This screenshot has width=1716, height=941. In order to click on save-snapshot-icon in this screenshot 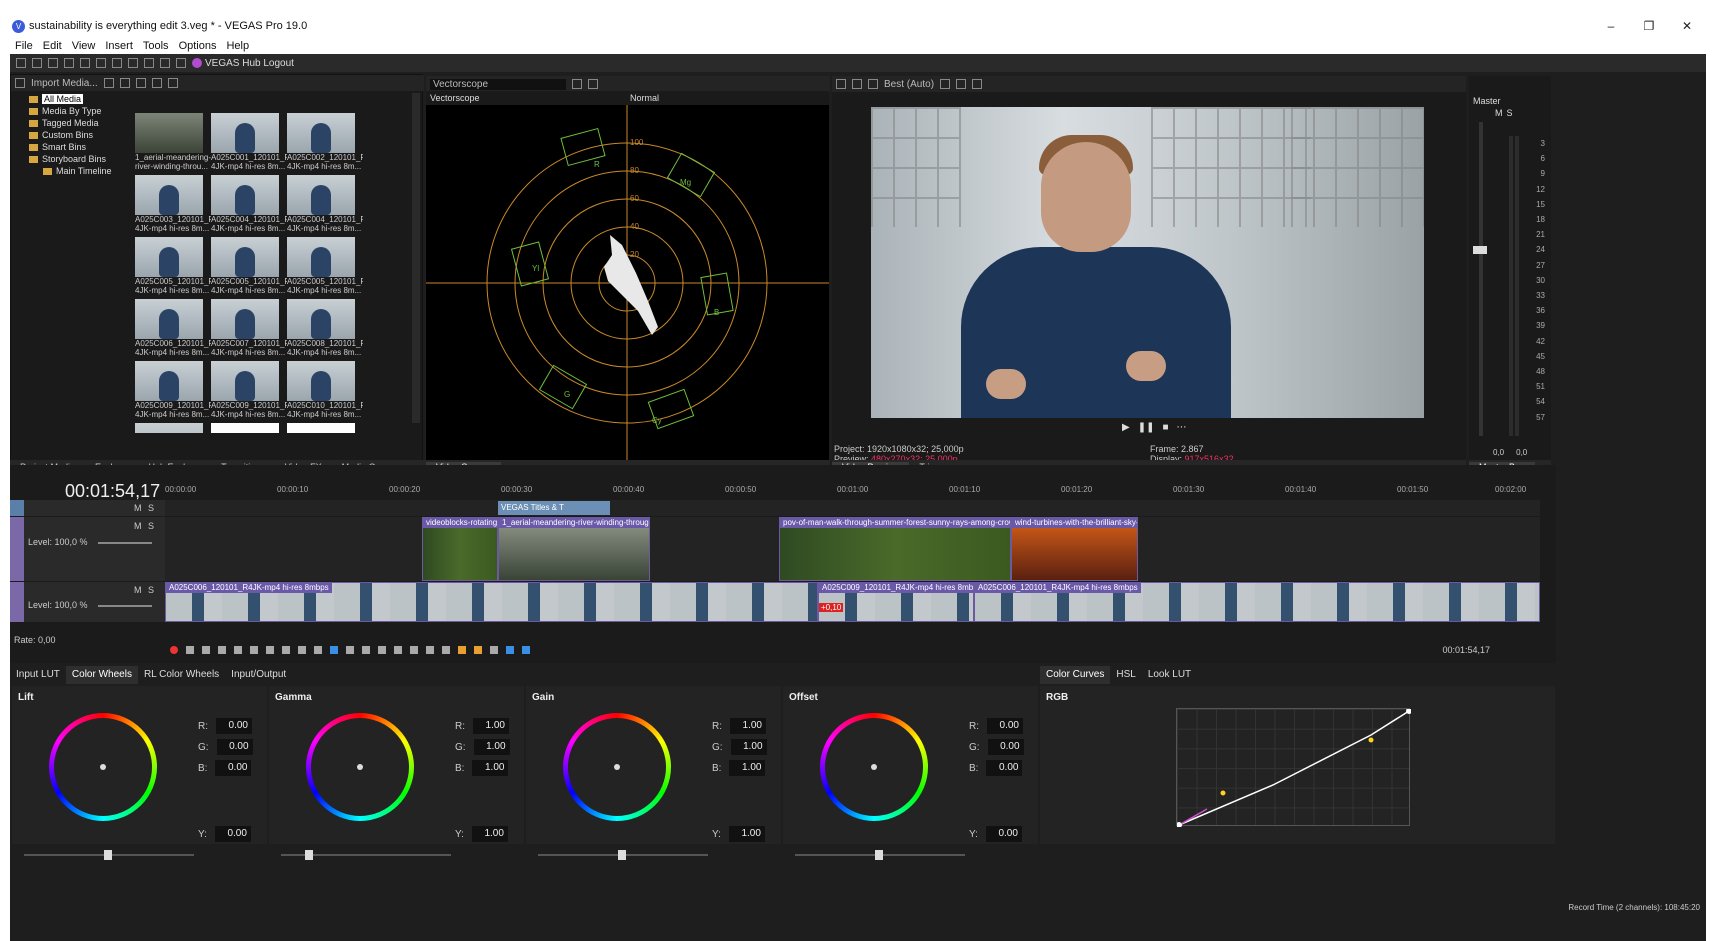, I will do `click(977, 84)`.